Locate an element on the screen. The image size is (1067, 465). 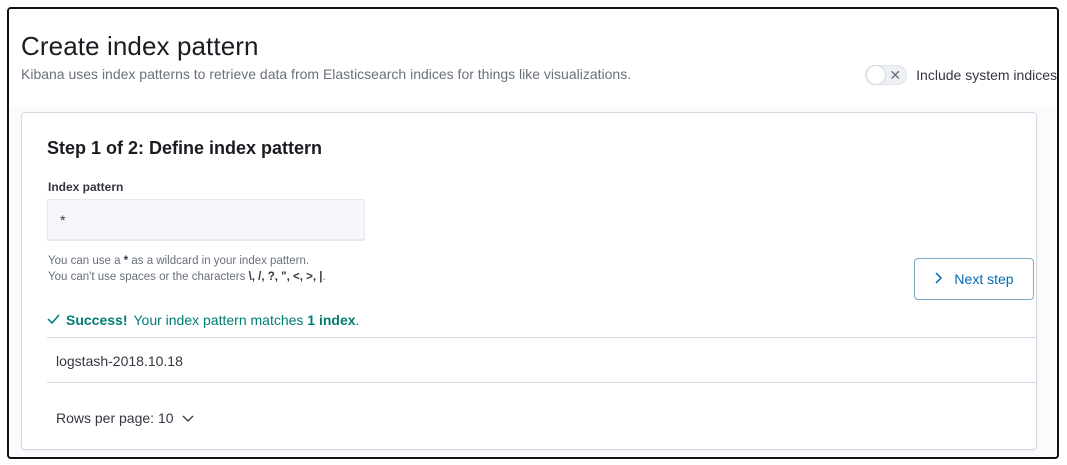
help-text: . is located at coordinates (324, 277).